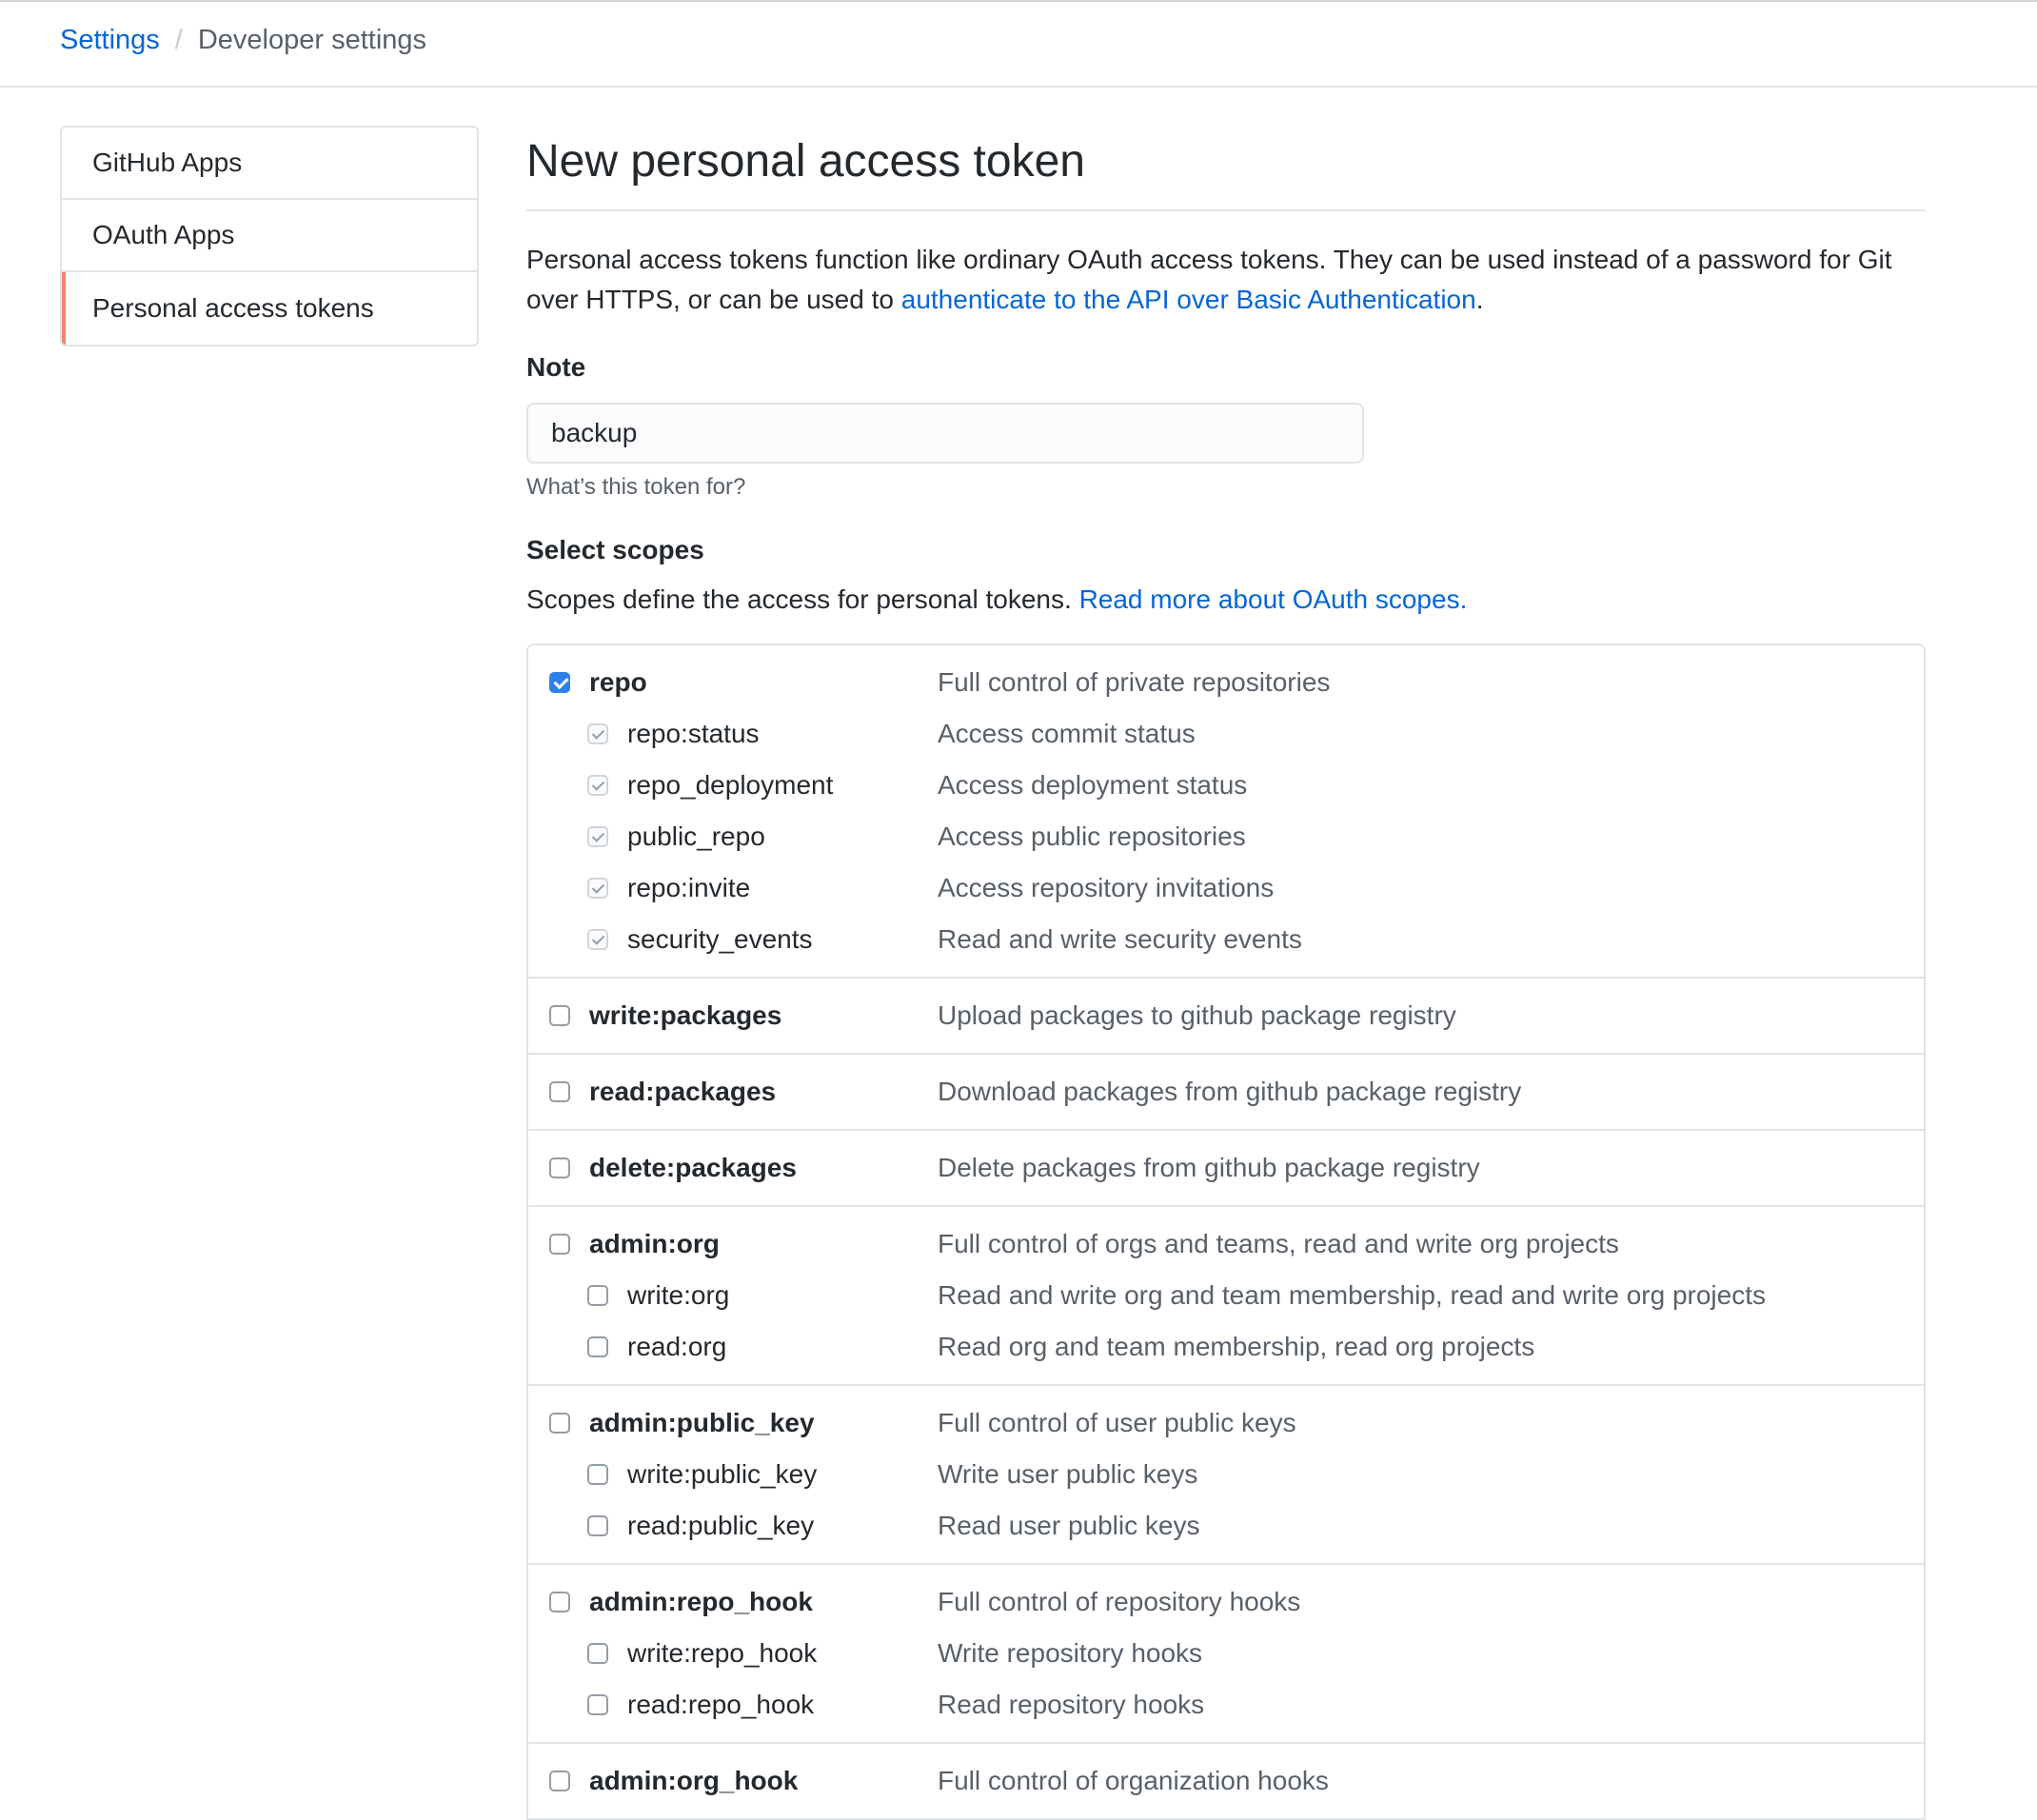  I want to click on breadcrumb: Settings / Developer settings, so click(243, 40).